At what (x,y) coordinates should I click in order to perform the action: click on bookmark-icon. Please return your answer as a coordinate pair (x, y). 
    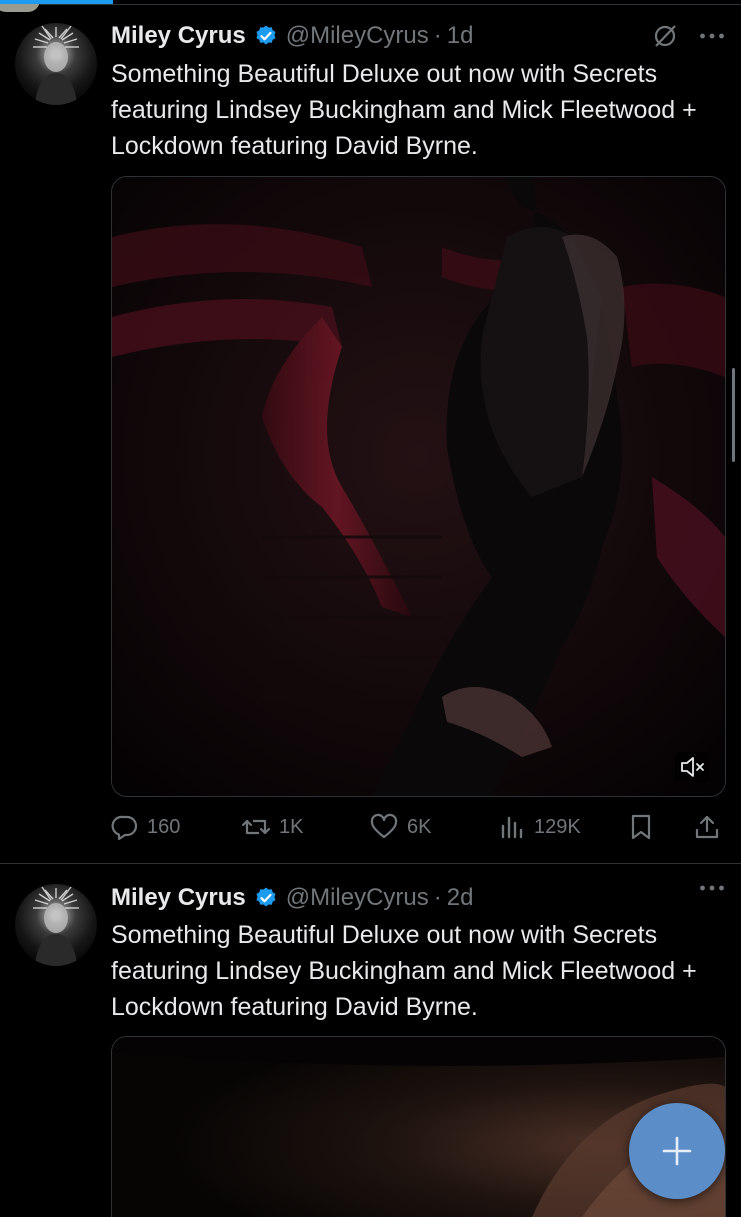
    Looking at the image, I should click on (641, 827).